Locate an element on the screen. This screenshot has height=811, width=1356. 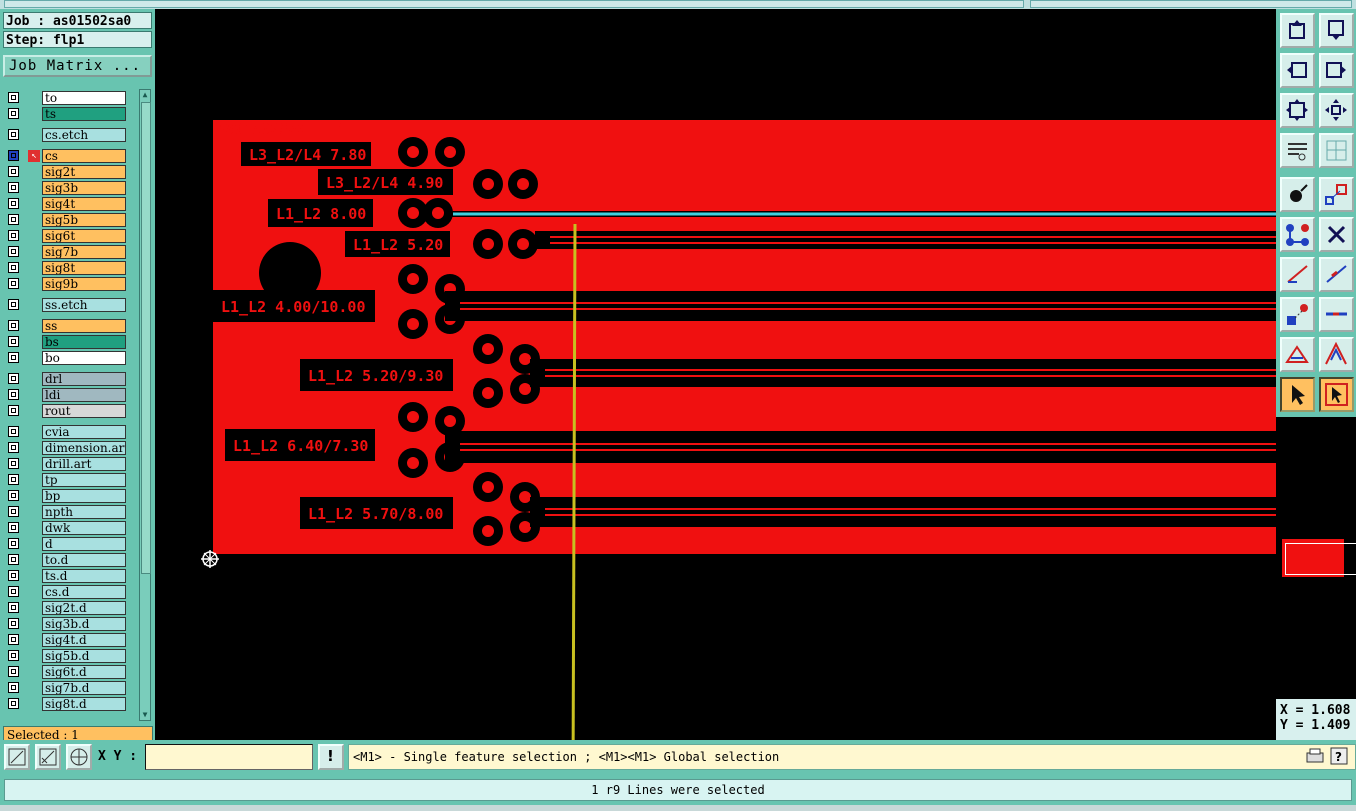
layer-name: ss.etch is located at coordinates (84, 305).